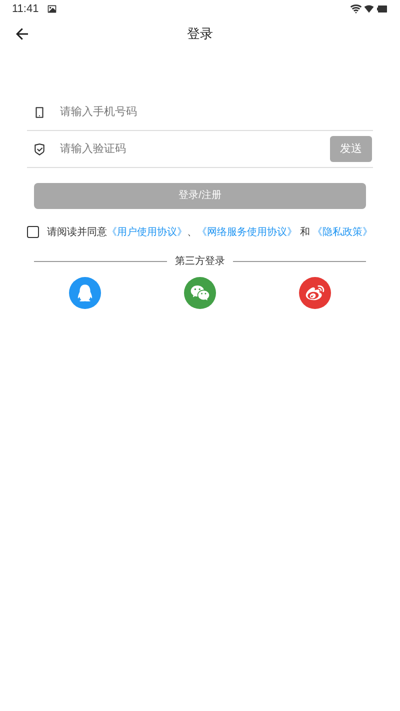  I want to click on section-title: 第三方登录, so click(200, 261).